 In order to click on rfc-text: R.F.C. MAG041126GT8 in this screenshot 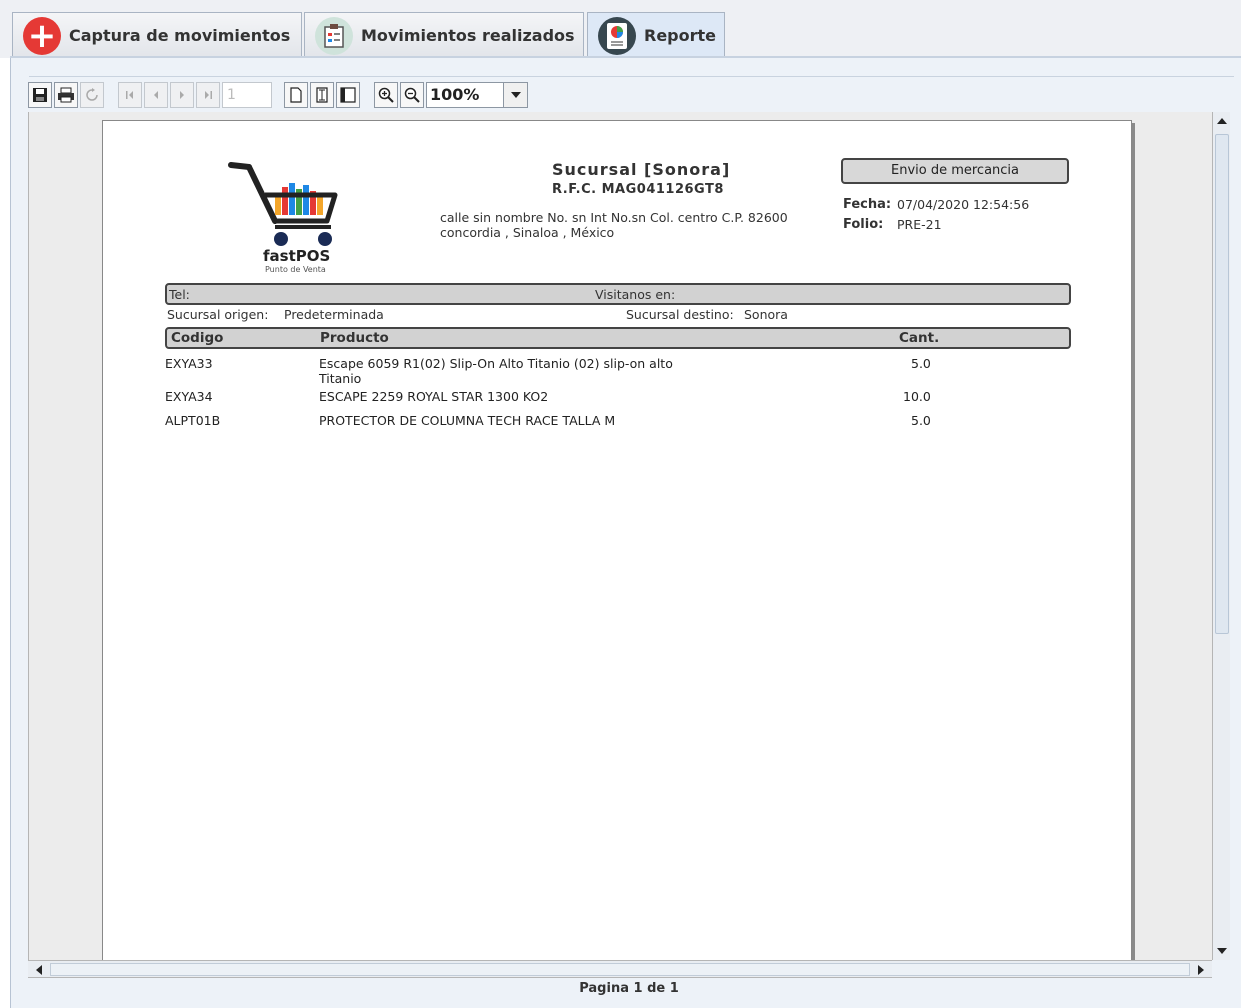, I will do `click(638, 189)`.